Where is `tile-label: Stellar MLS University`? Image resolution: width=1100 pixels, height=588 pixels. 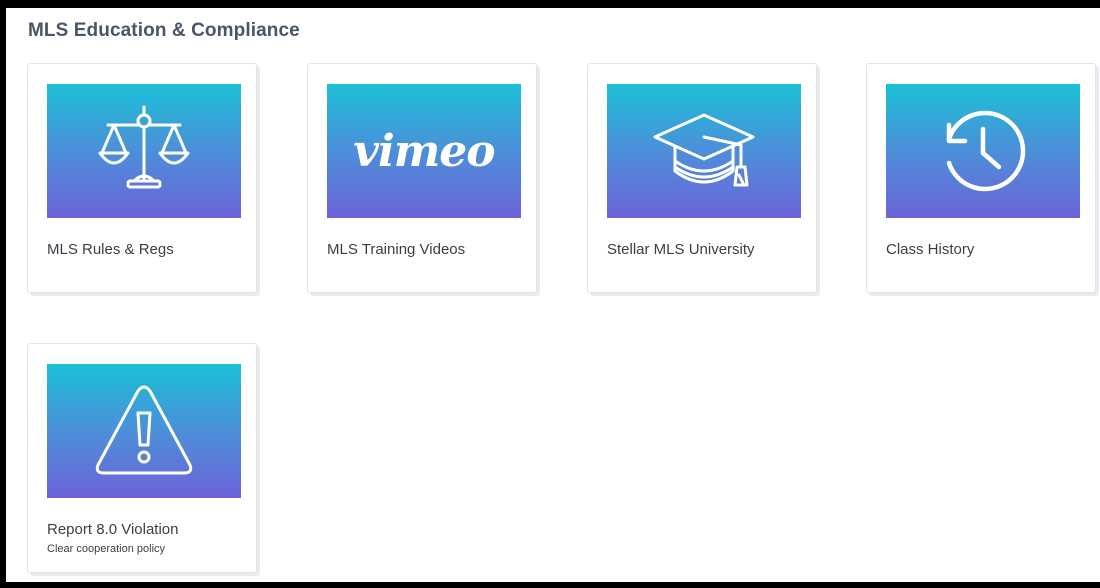
tile-label: Stellar MLS University is located at coordinates (681, 249).